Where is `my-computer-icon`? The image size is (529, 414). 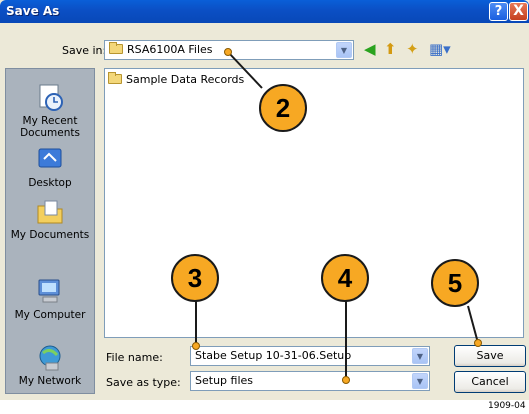 my-computer-icon is located at coordinates (49, 291).